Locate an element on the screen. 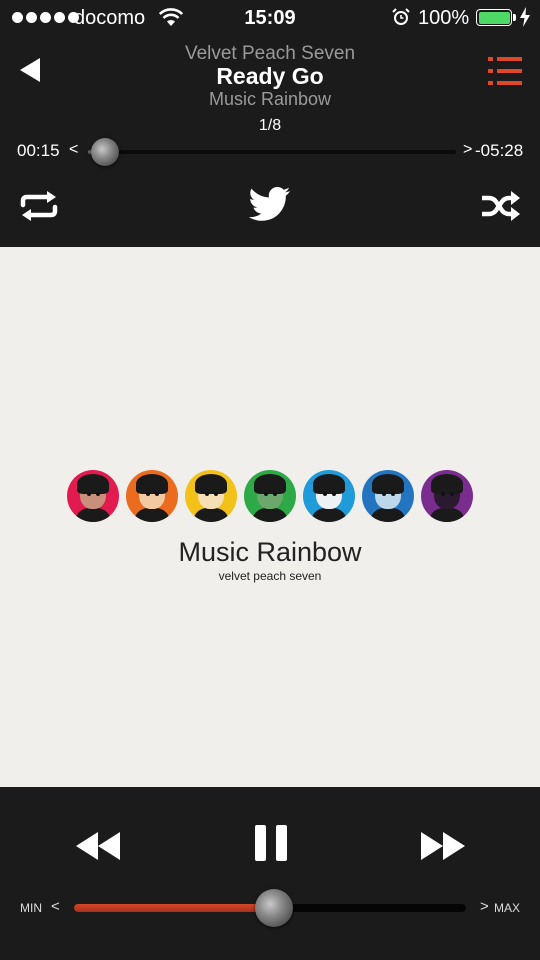 The width and height of the screenshot is (540, 960). charging-bolt-icon is located at coordinates (525, 17).